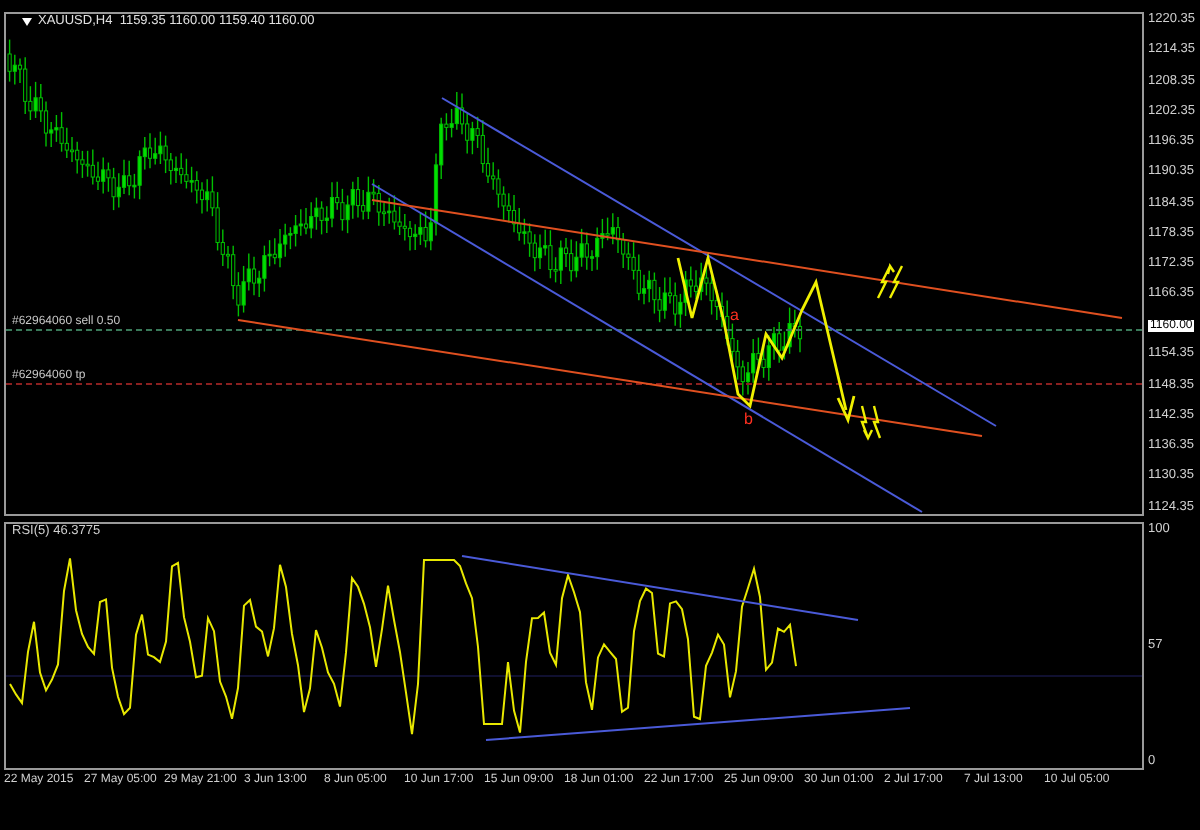 The image size is (1200, 830). What do you see at coordinates (734, 316) in the screenshot?
I see `wave-label: a` at bounding box center [734, 316].